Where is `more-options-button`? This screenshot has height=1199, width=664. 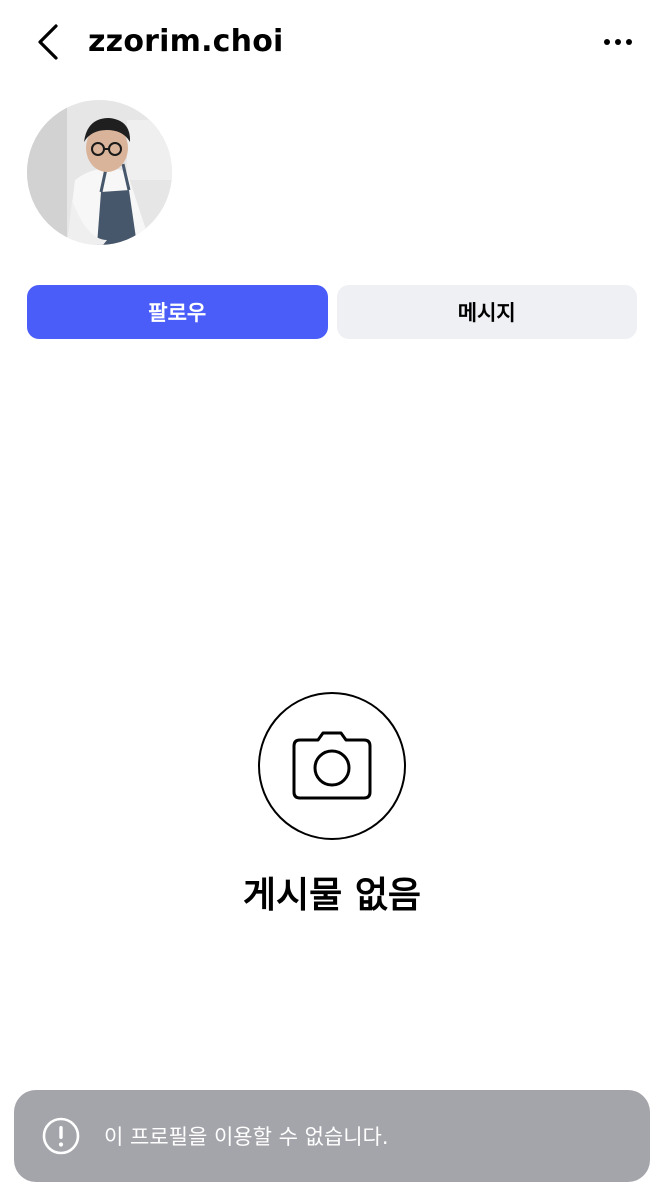
more-options-button is located at coordinates (618, 42).